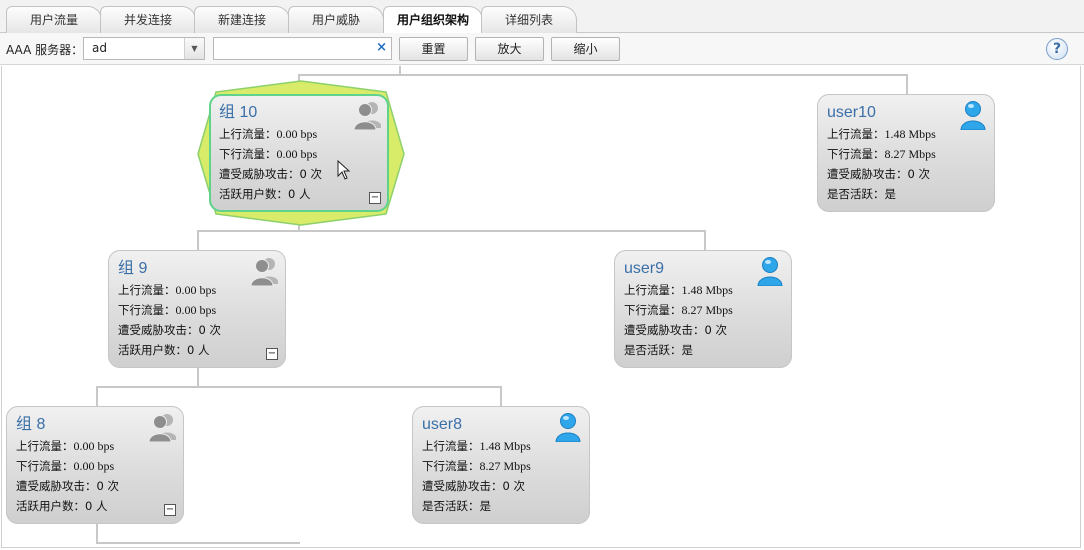  I want to click on tab-user-traffic: 用户流量, so click(54, 19).